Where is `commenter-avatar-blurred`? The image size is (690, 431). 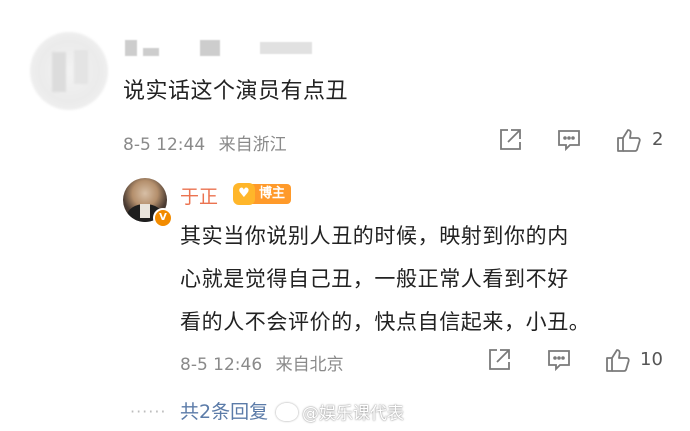
commenter-avatar-blurred is located at coordinates (69, 71).